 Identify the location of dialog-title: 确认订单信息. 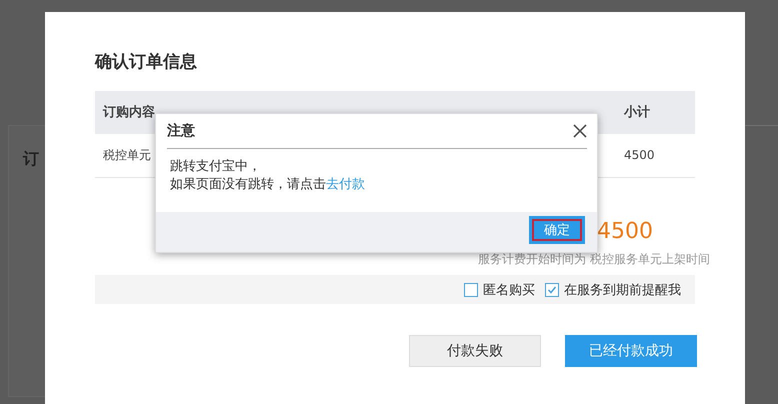
(146, 62).